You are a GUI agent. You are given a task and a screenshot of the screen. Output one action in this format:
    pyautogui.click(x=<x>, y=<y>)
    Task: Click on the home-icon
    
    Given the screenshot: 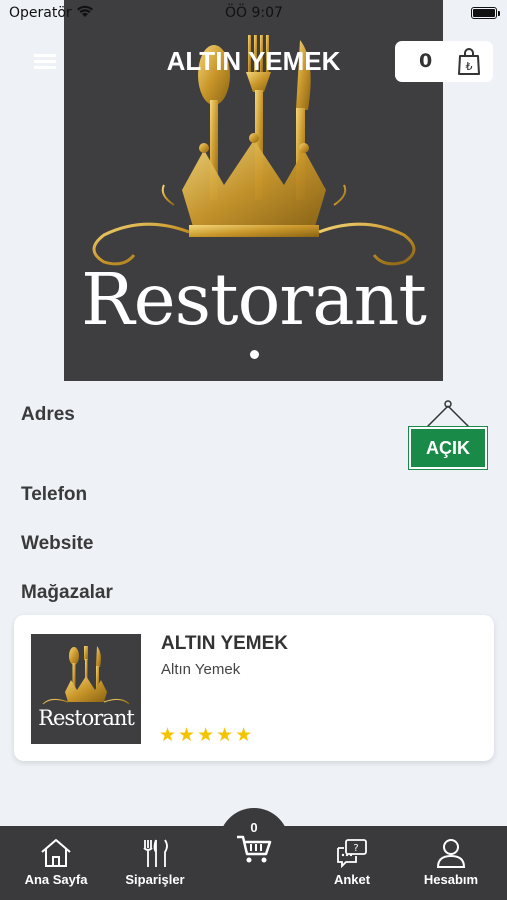 What is the action you would take?
    pyautogui.click(x=56, y=853)
    